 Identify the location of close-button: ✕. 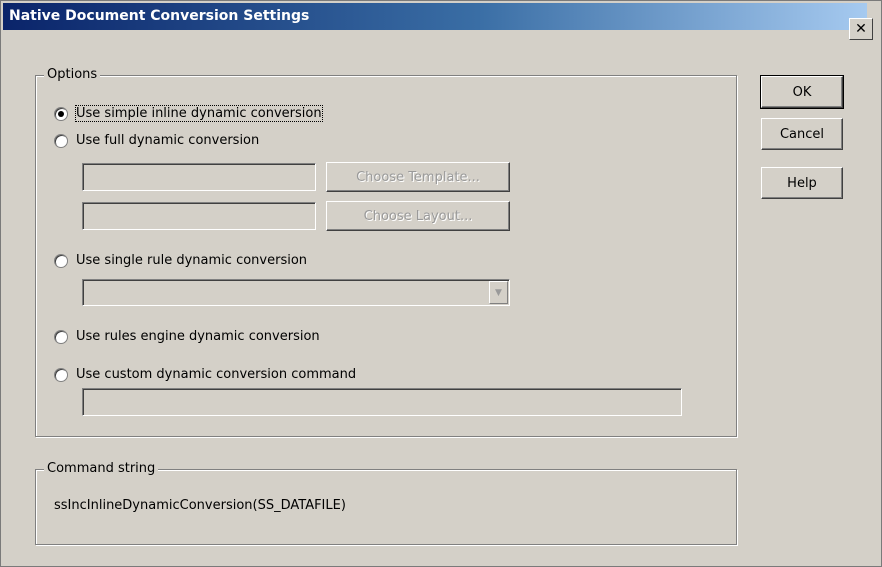
(861, 29).